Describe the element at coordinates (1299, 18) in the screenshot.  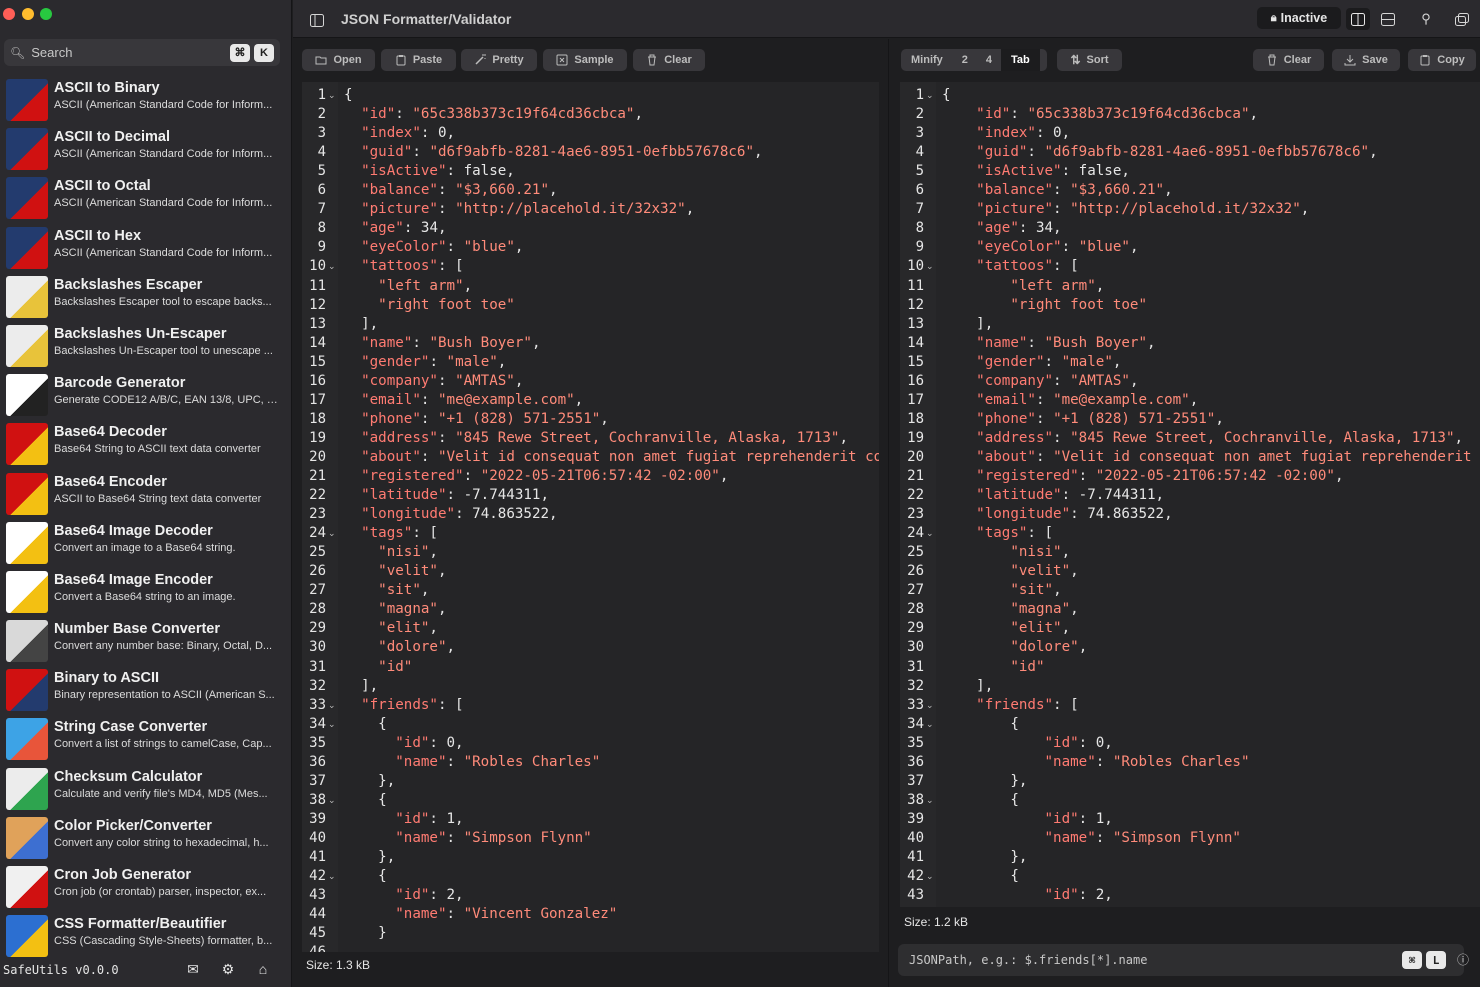
I see `status-badge: 🔒︎ Inactive` at that location.